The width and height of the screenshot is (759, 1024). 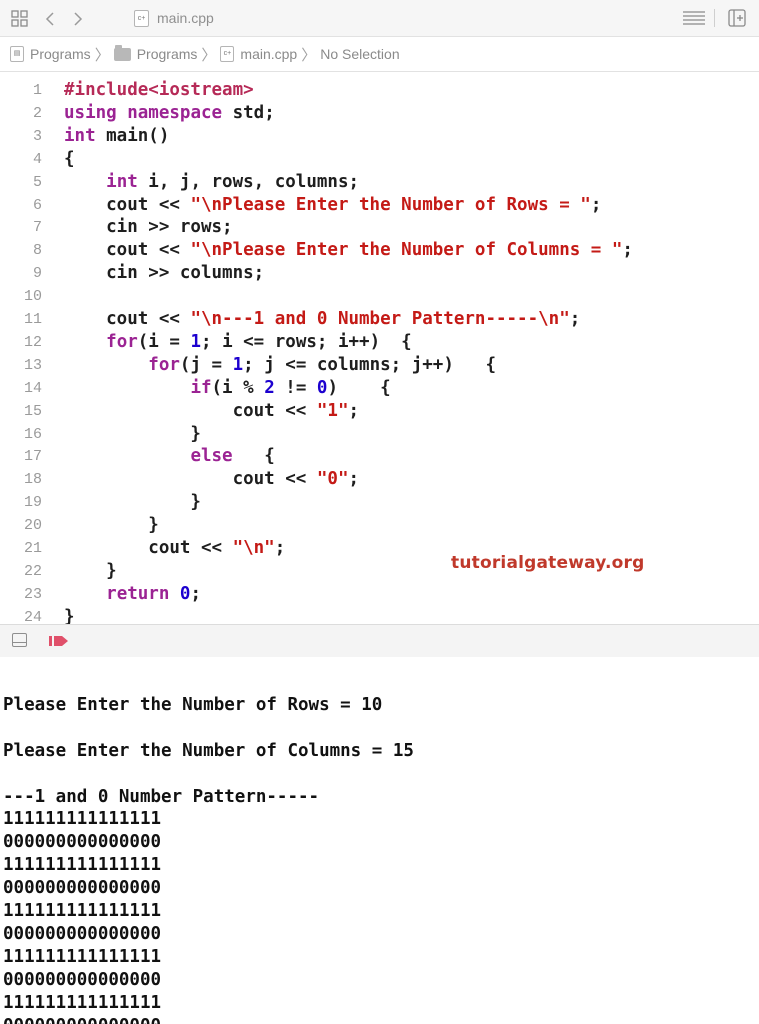 I want to click on line-number: 11, so click(x=32, y=319).